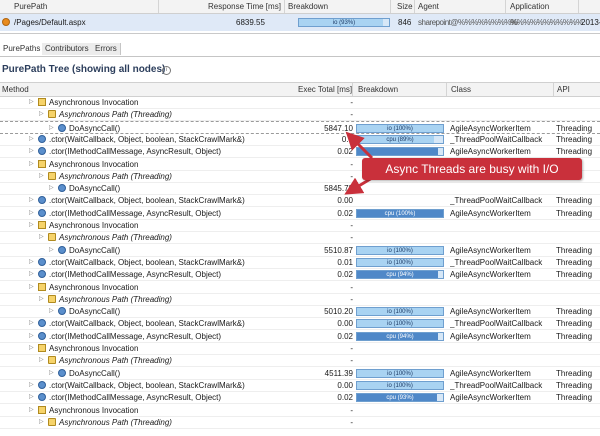  I want to click on tab-errors: Errors, so click(106, 49).